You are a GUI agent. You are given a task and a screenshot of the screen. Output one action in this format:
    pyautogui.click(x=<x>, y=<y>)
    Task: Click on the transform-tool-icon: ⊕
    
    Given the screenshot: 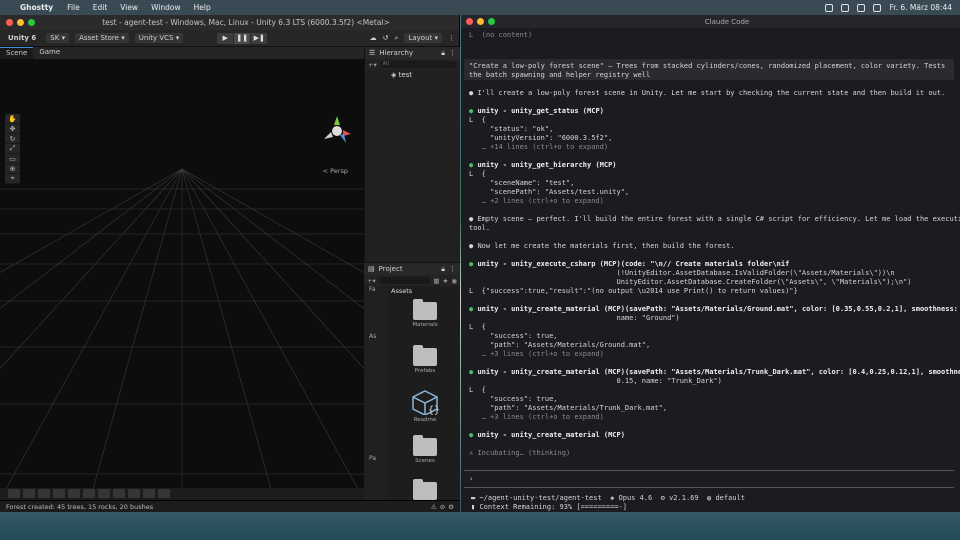 What is the action you would take?
    pyautogui.click(x=12, y=169)
    